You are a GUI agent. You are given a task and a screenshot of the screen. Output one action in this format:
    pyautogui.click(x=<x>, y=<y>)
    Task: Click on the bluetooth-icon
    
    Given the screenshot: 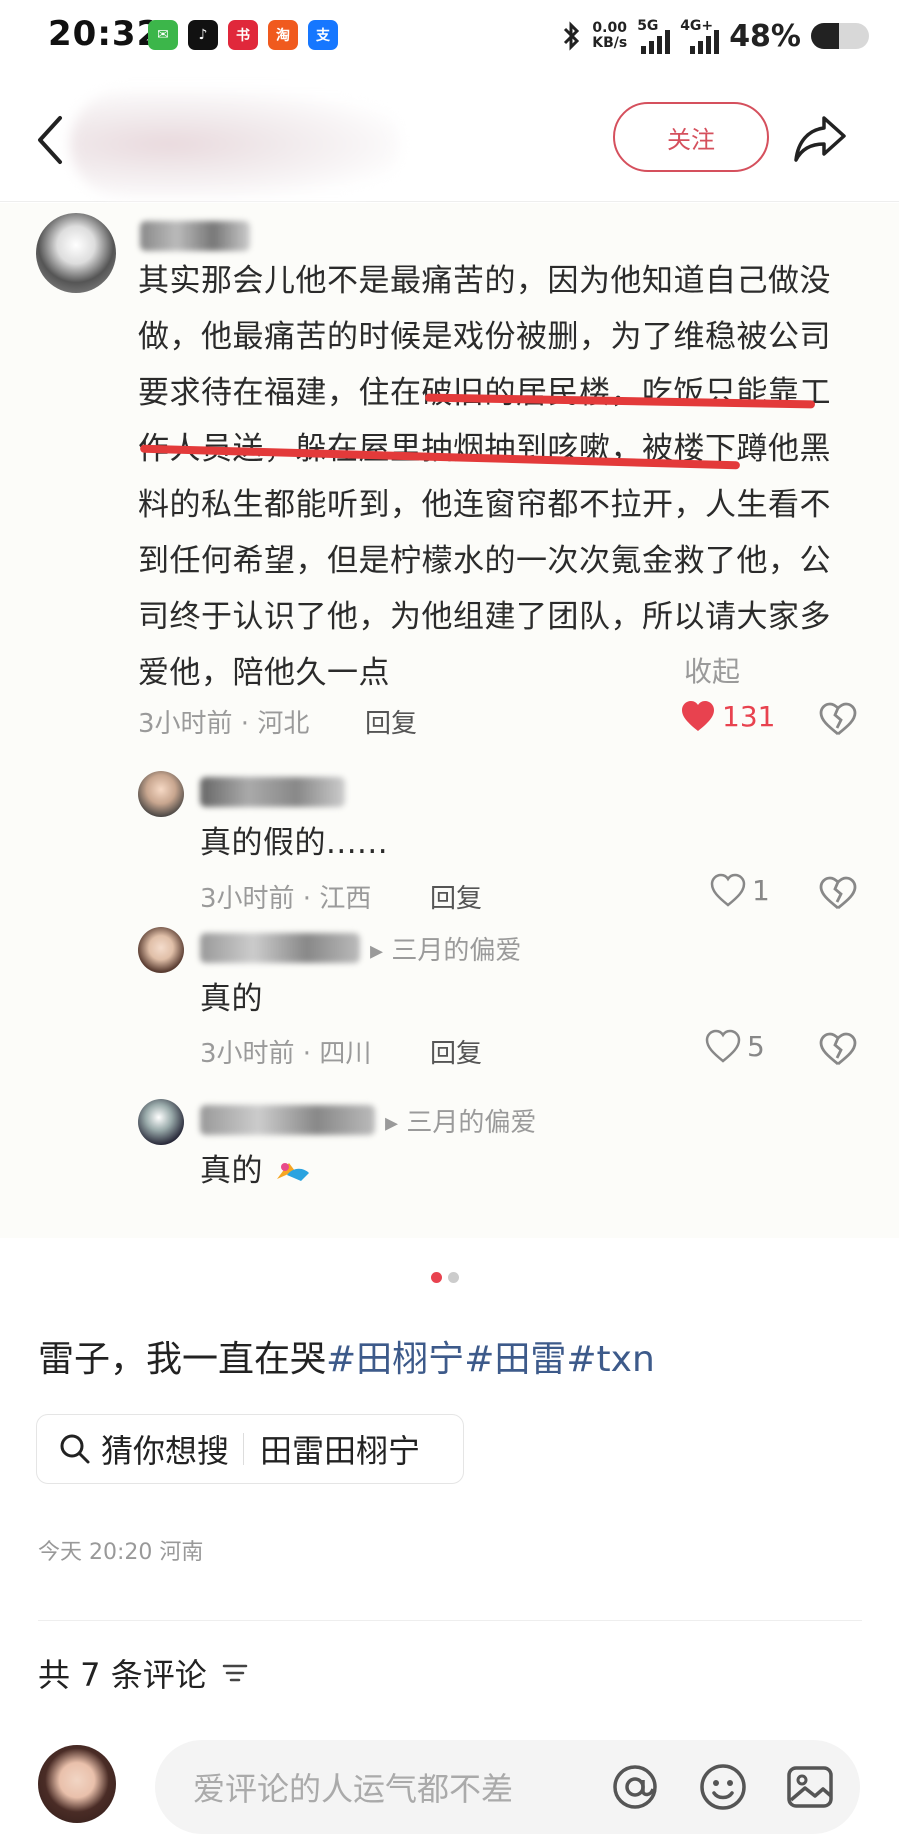 What is the action you would take?
    pyautogui.click(x=572, y=36)
    